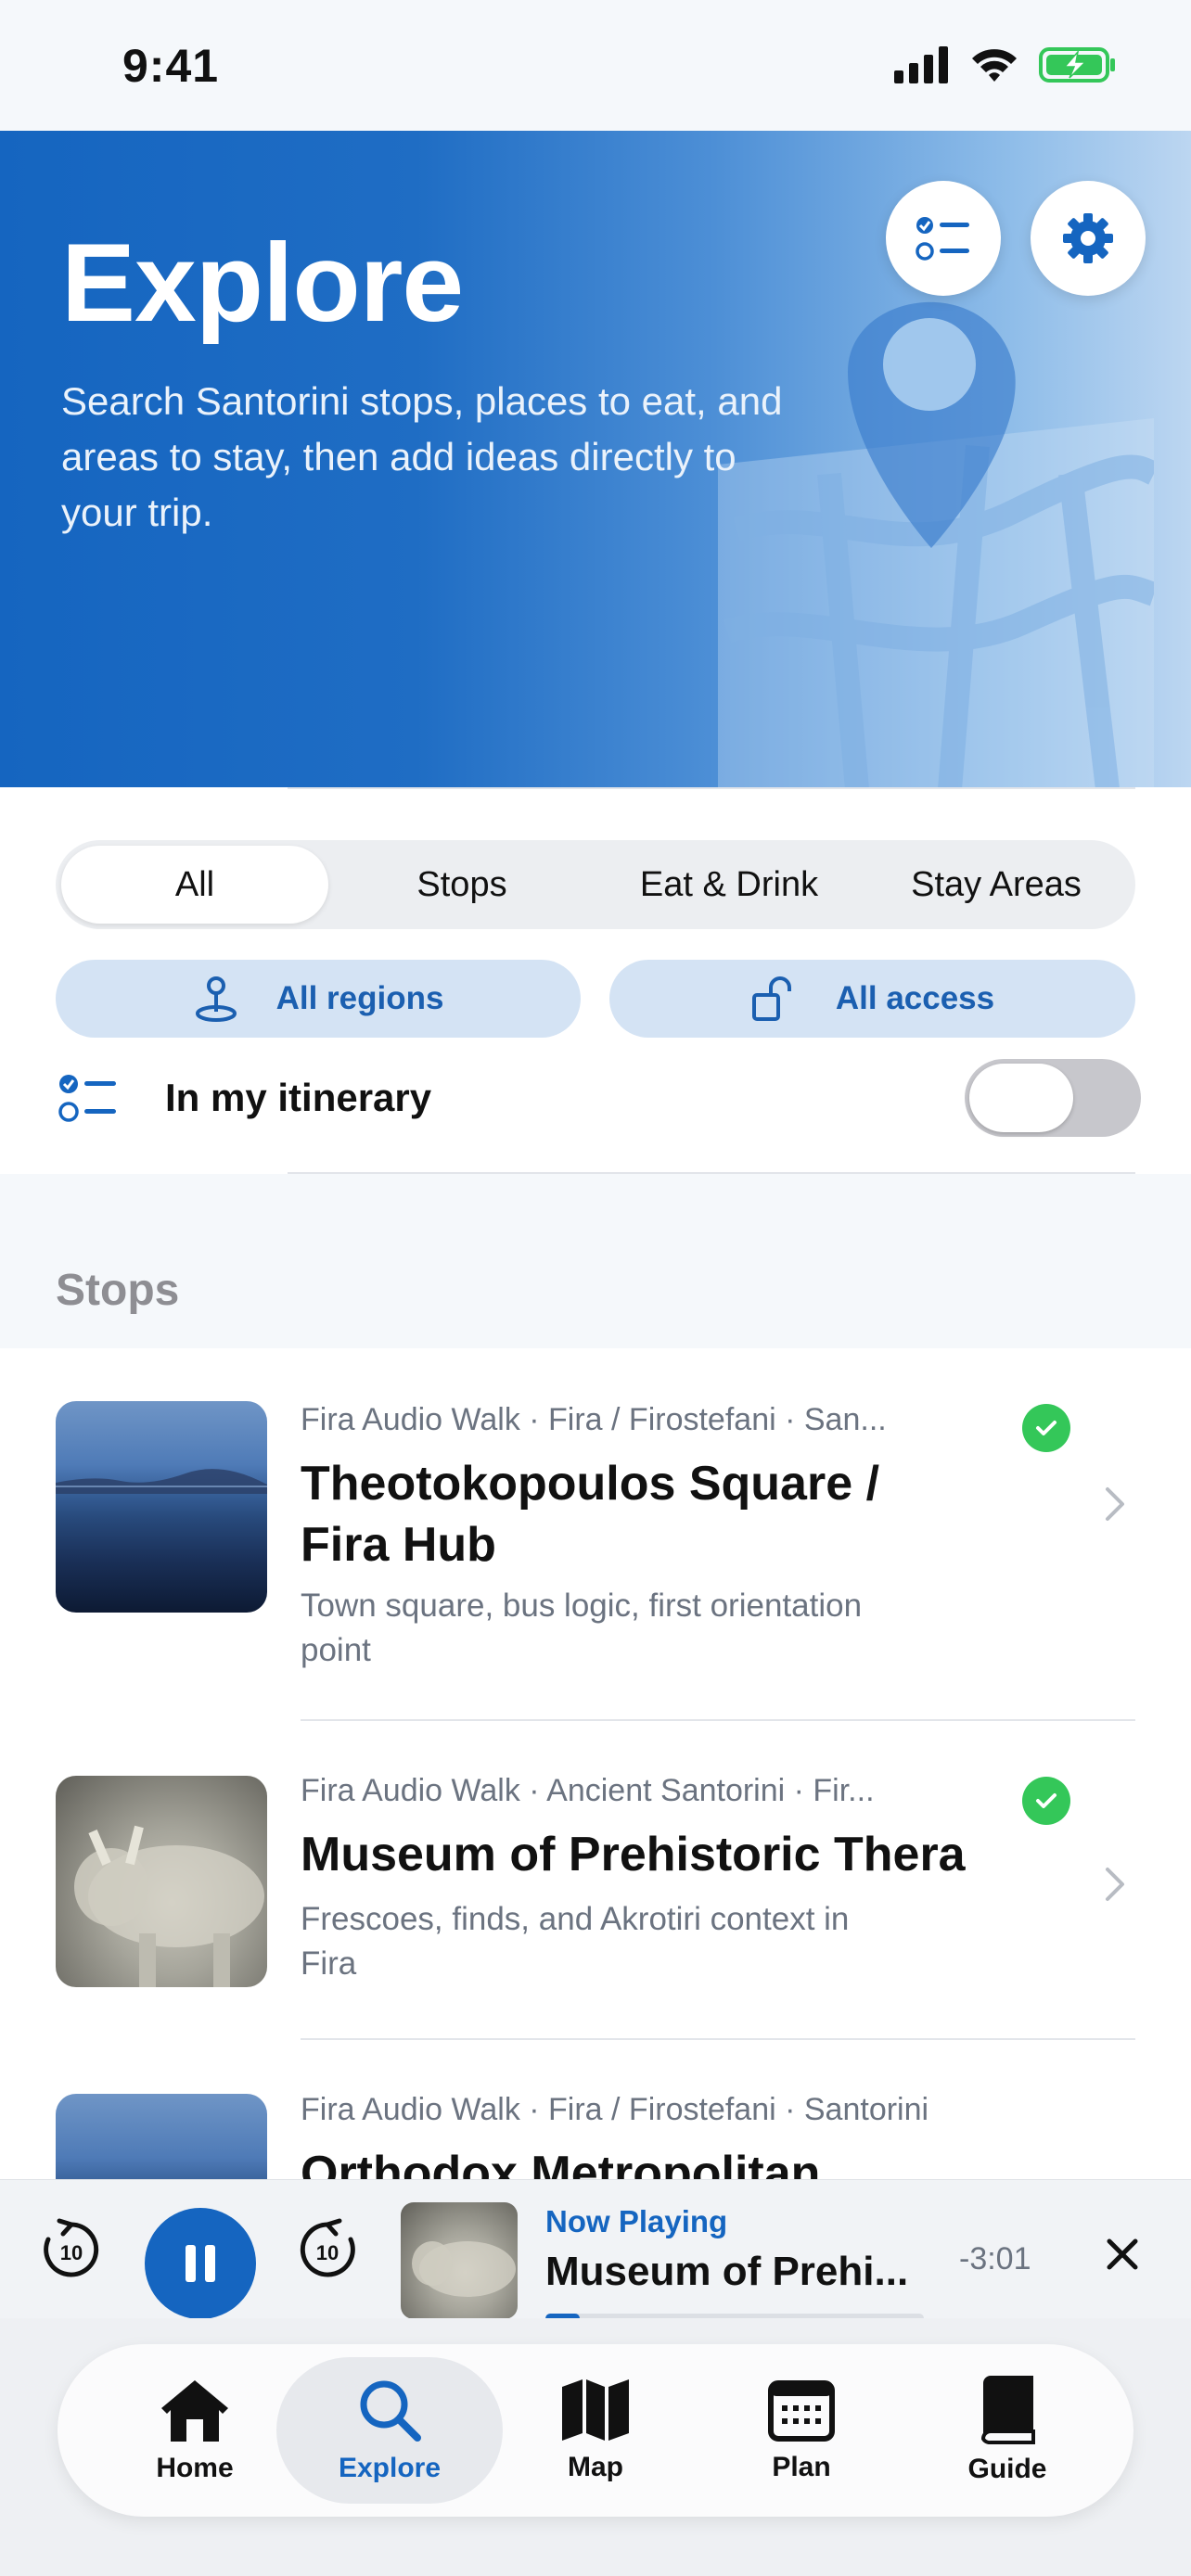 The height and width of the screenshot is (2576, 1191). What do you see at coordinates (995, 2259) in the screenshot?
I see `time-remaining: -3:01` at bounding box center [995, 2259].